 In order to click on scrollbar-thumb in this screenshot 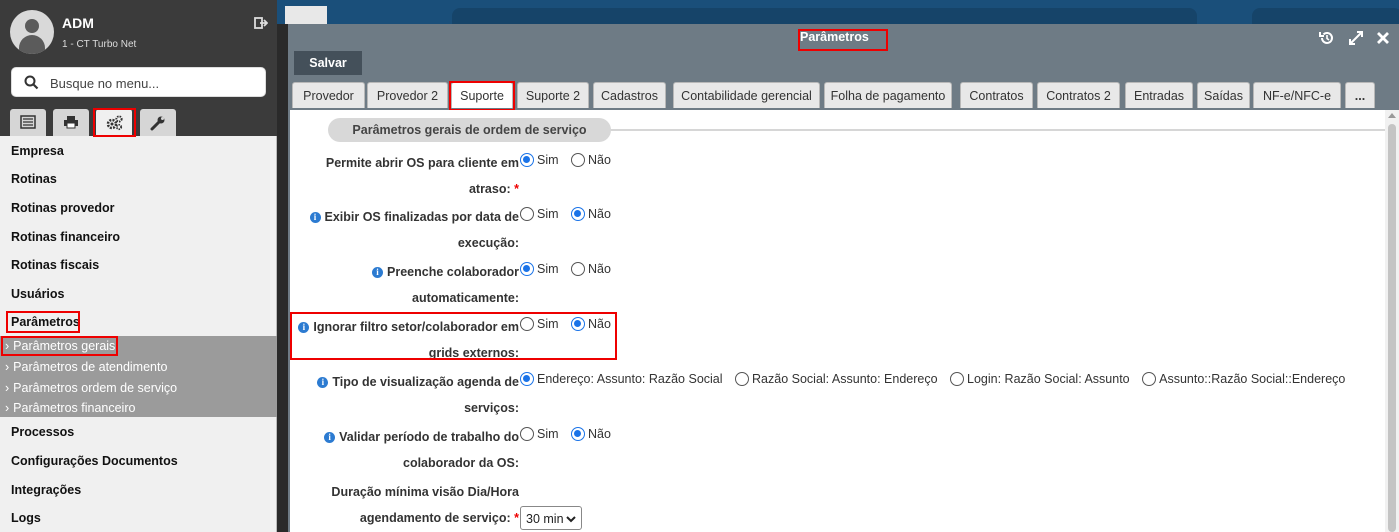, I will do `click(1392, 328)`.